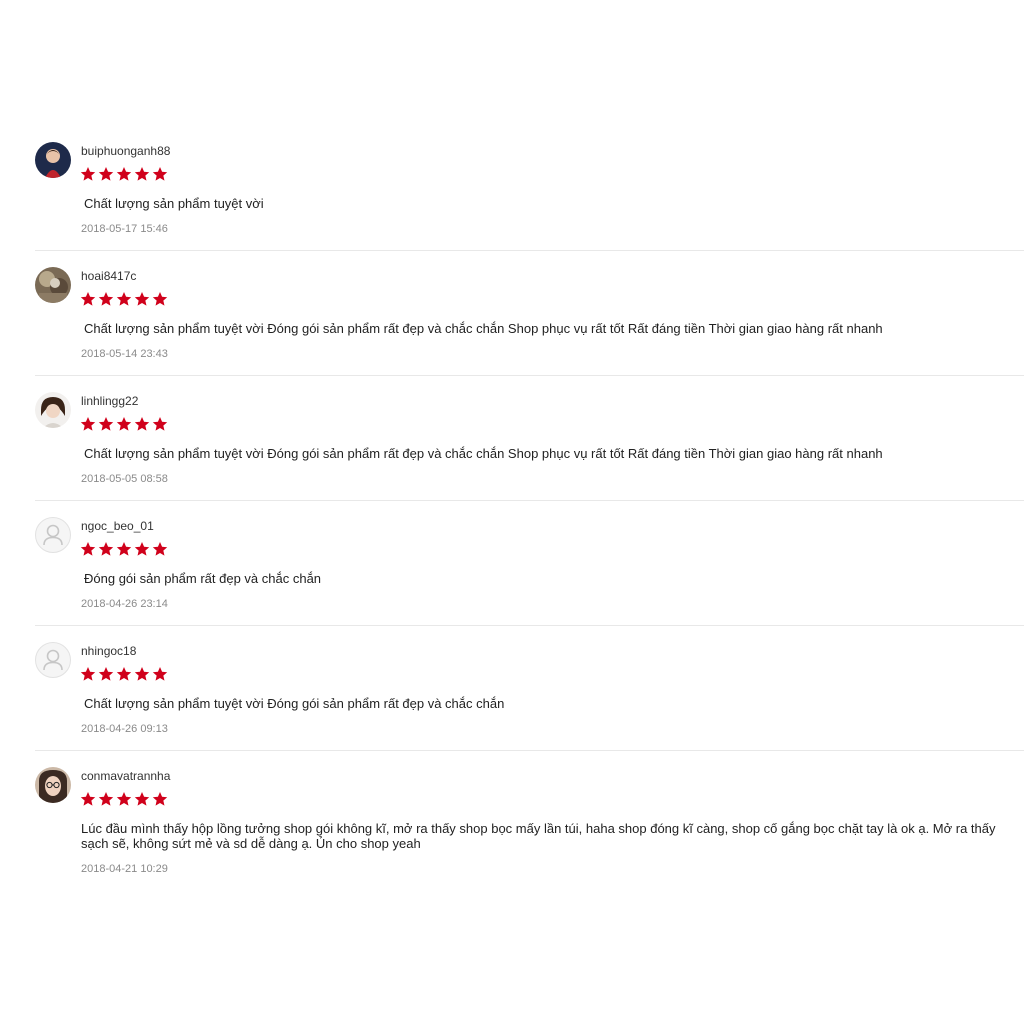  What do you see at coordinates (124, 479) in the screenshot?
I see `review-date: 2018-05-05 08:58` at bounding box center [124, 479].